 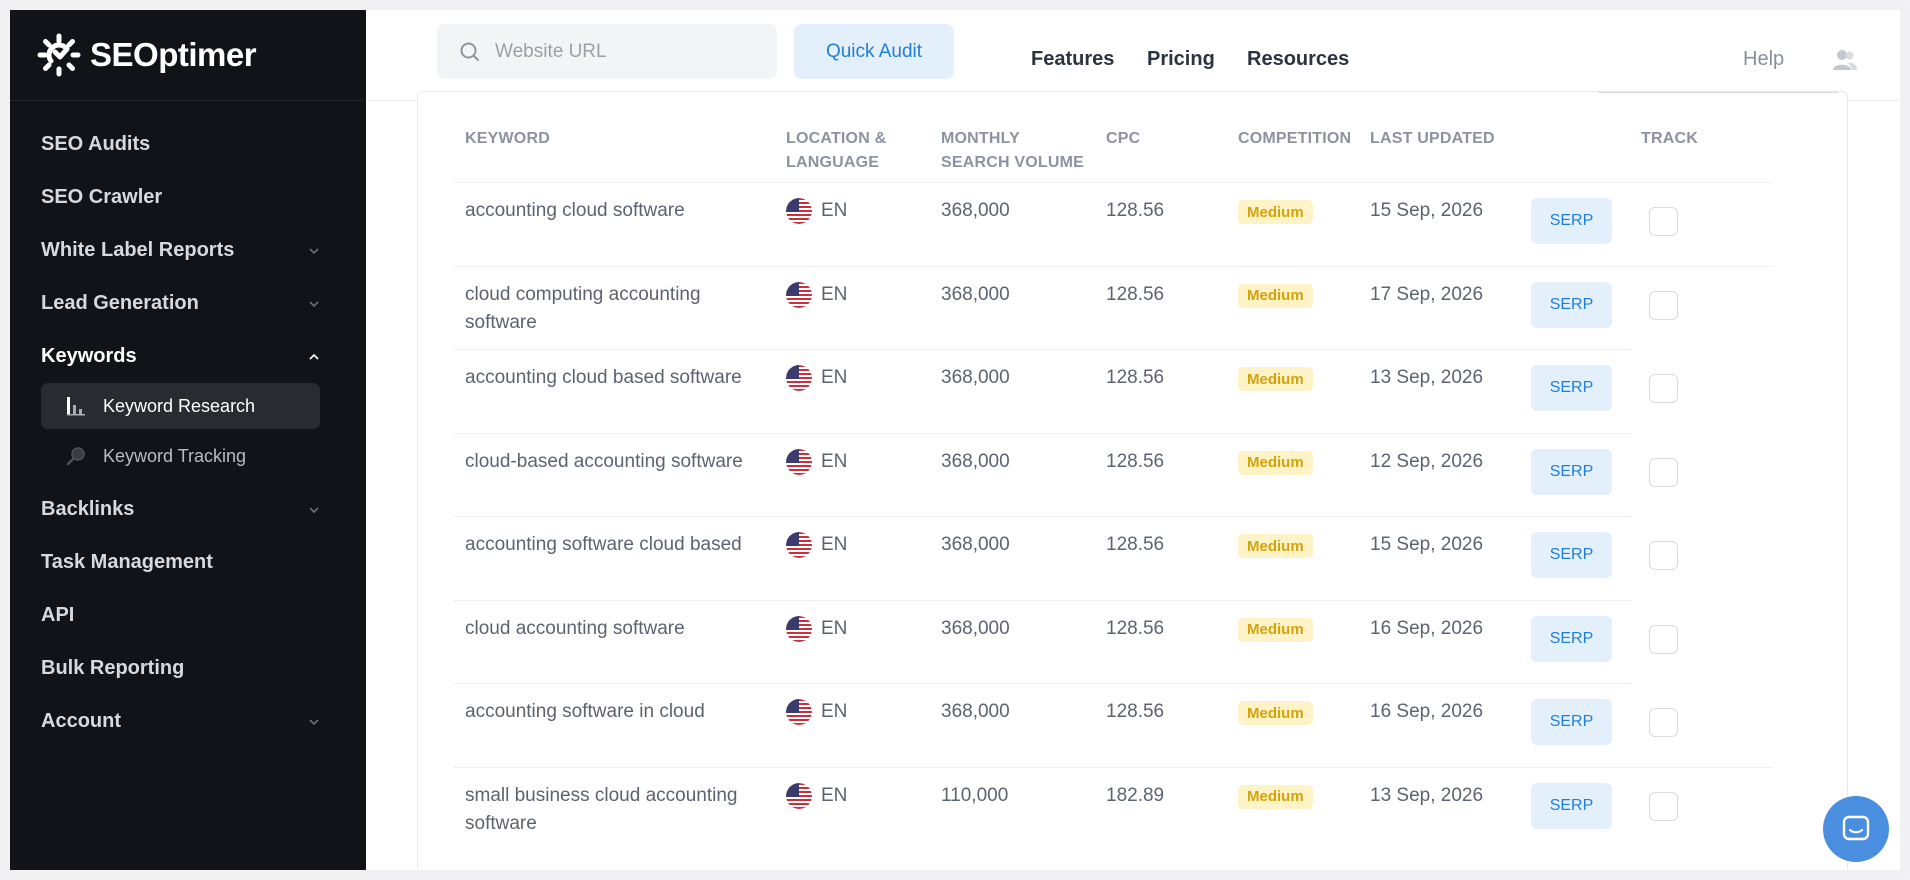 I want to click on sidebar-item-seo-audits: SEO Audits, so click(x=188, y=144).